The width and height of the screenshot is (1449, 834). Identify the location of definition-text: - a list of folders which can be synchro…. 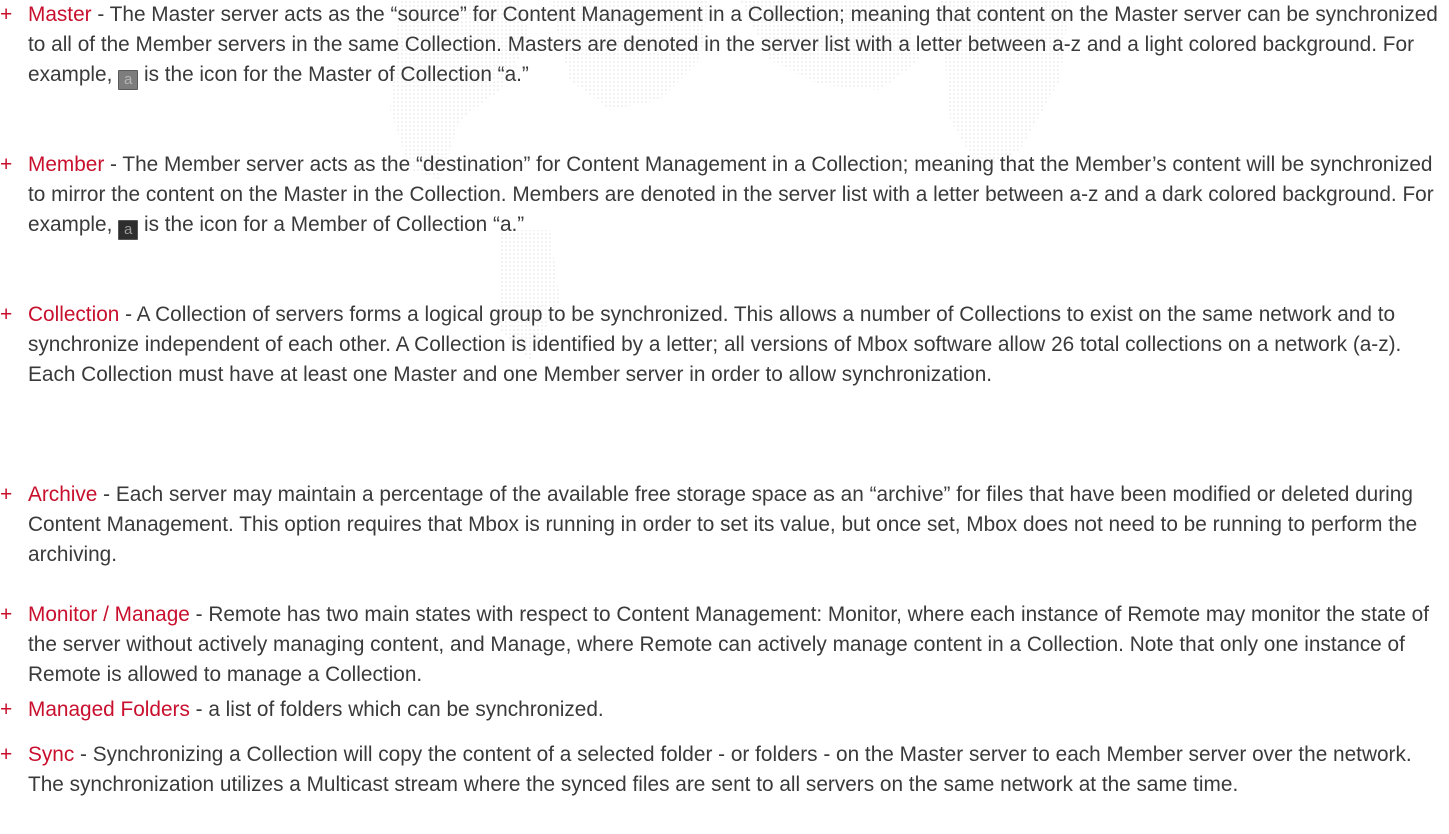
(396, 709).